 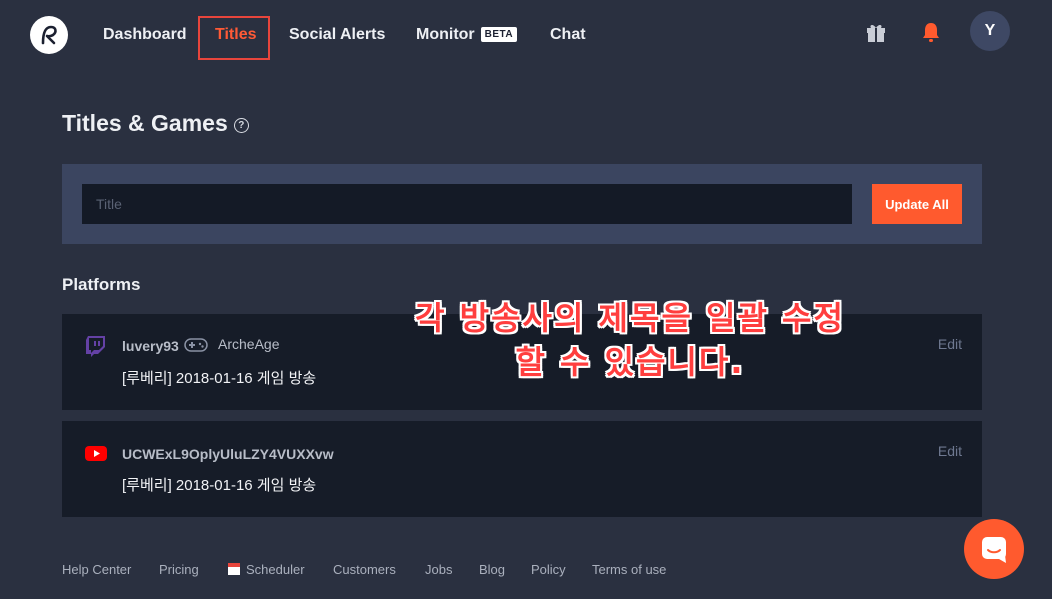 What do you see at coordinates (630, 362) in the screenshot?
I see `annotation-line-2: 할 수 있습니다.` at bounding box center [630, 362].